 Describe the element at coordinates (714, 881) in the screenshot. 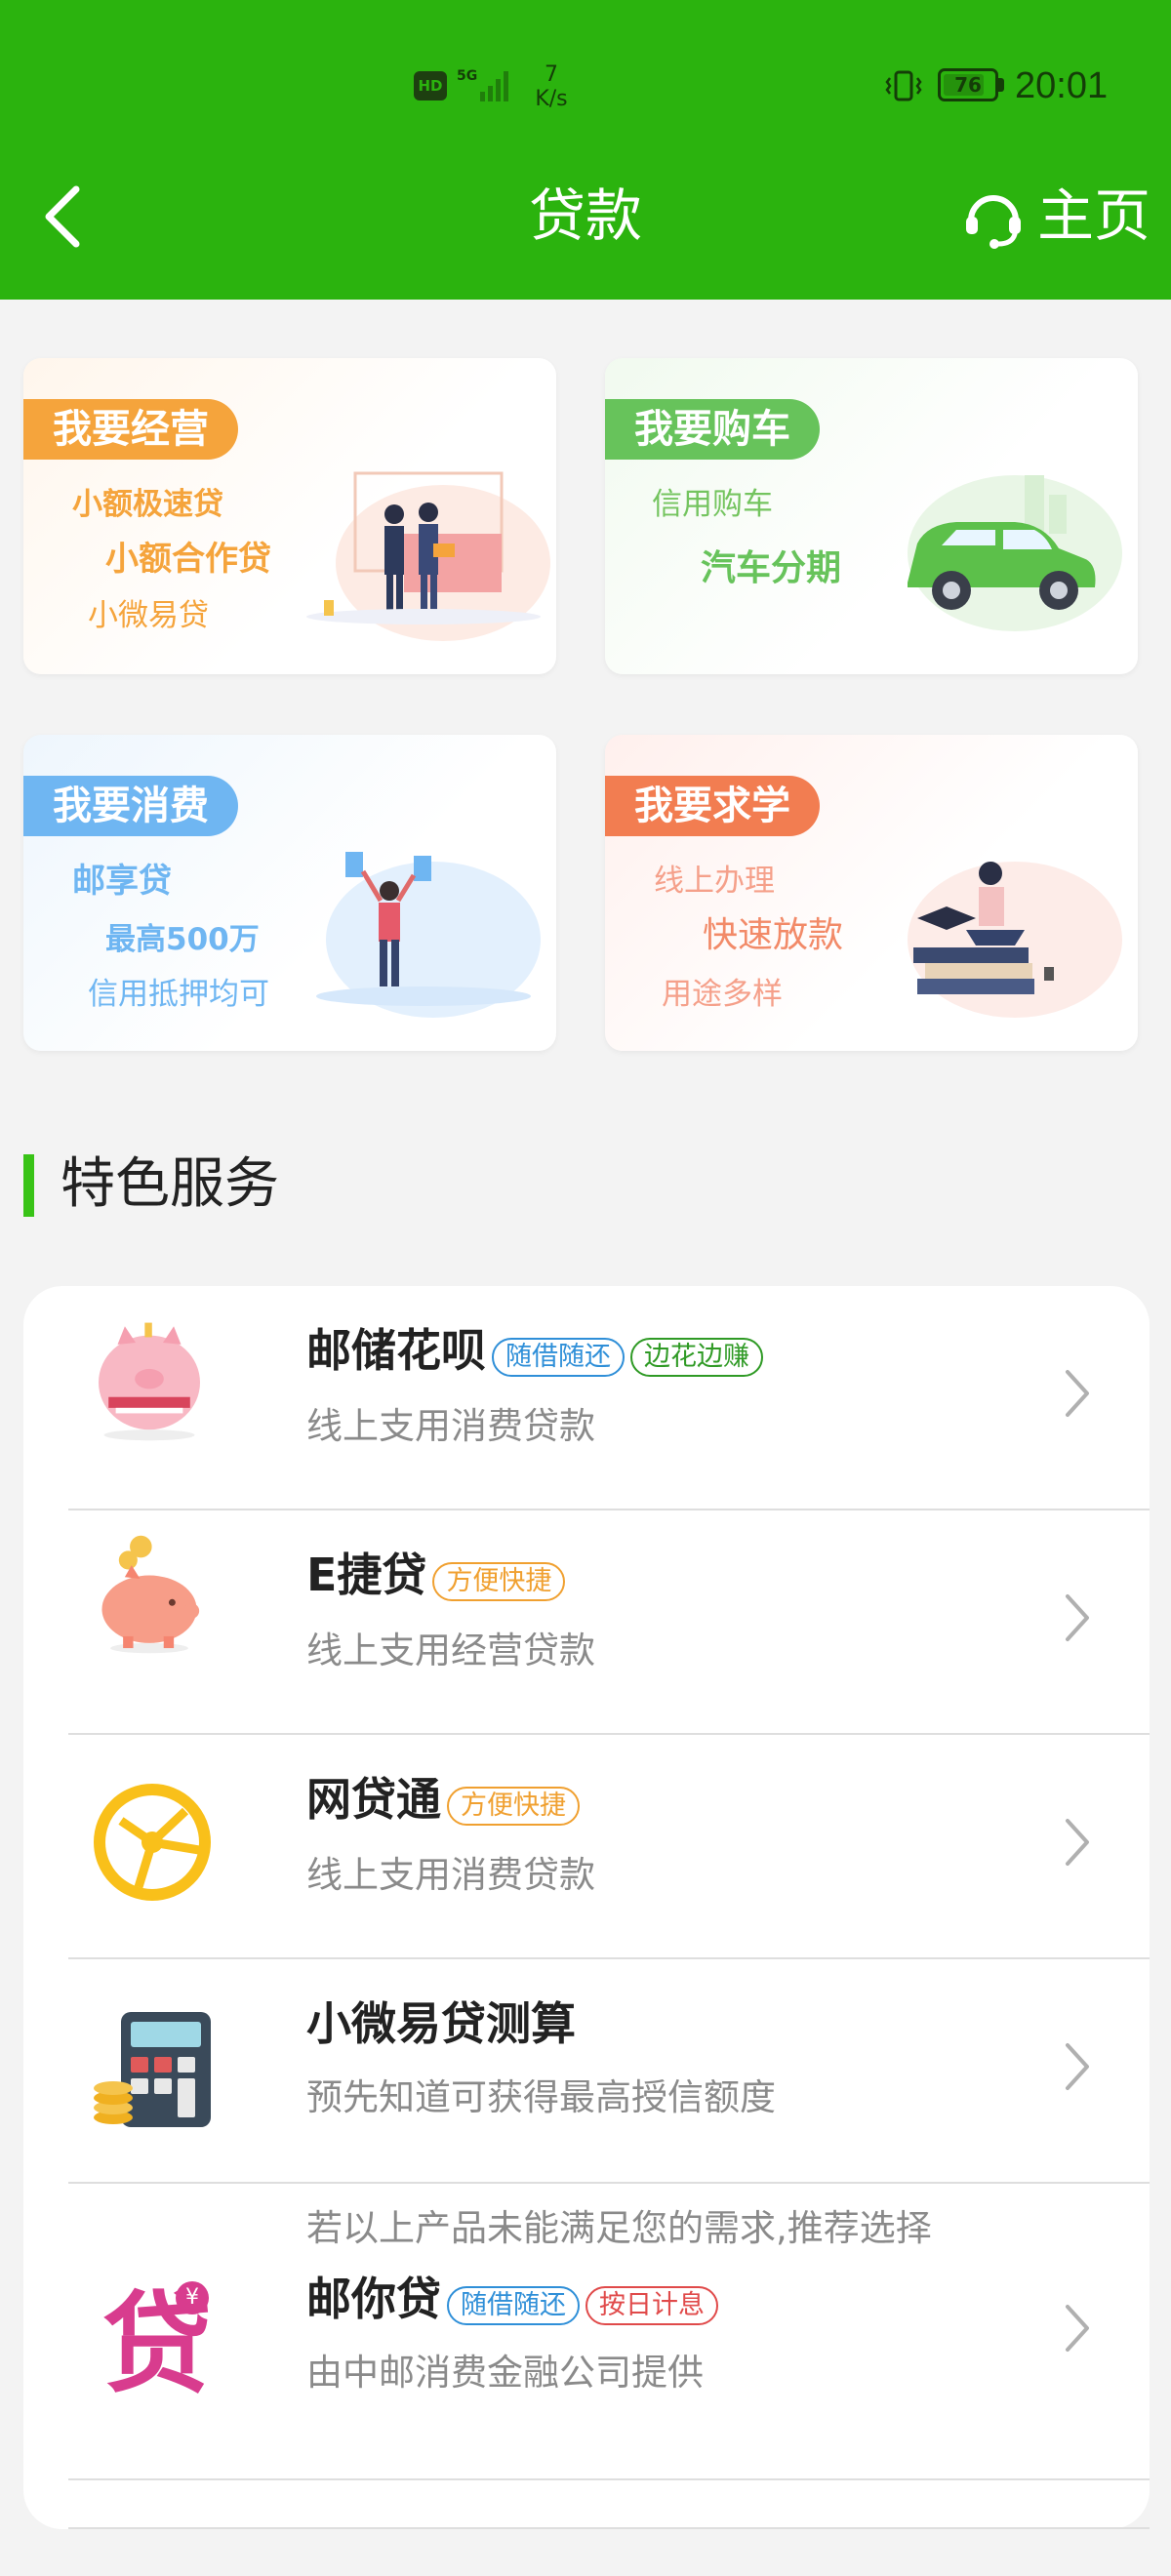

I see `category-line: 线上办理` at that location.